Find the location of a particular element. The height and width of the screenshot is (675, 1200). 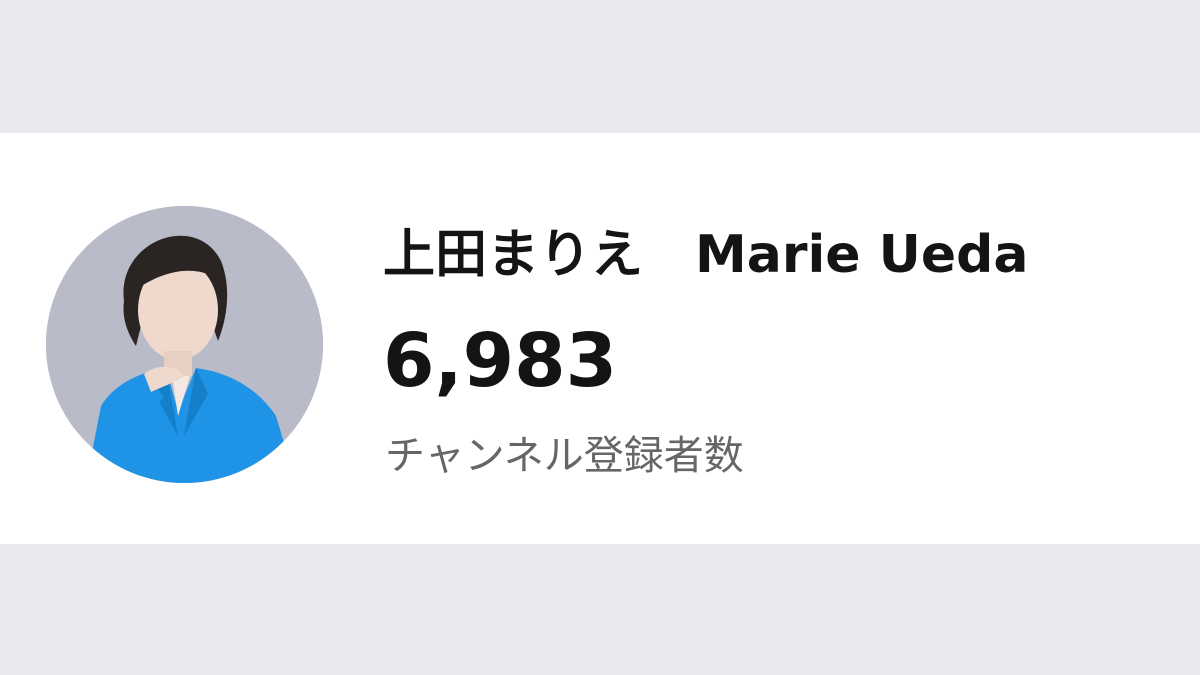

channel-avatar is located at coordinates (184, 344).